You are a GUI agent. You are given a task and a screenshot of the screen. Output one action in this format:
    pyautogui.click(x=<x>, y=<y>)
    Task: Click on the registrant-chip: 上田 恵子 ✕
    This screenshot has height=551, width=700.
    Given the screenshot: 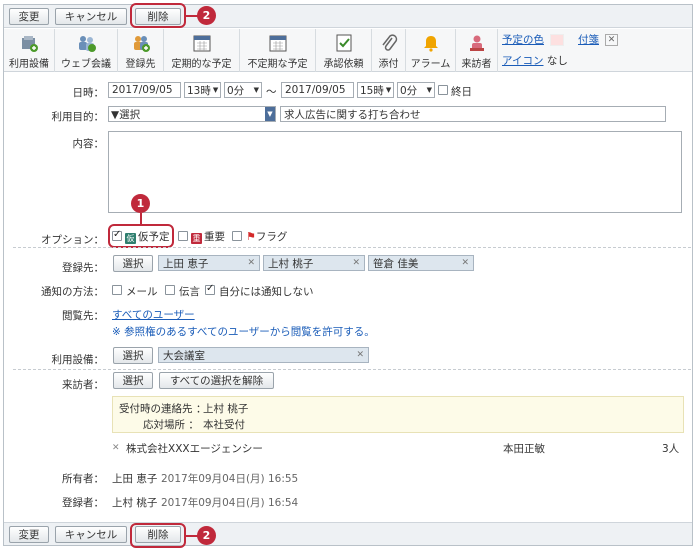 What is the action you would take?
    pyautogui.click(x=209, y=263)
    